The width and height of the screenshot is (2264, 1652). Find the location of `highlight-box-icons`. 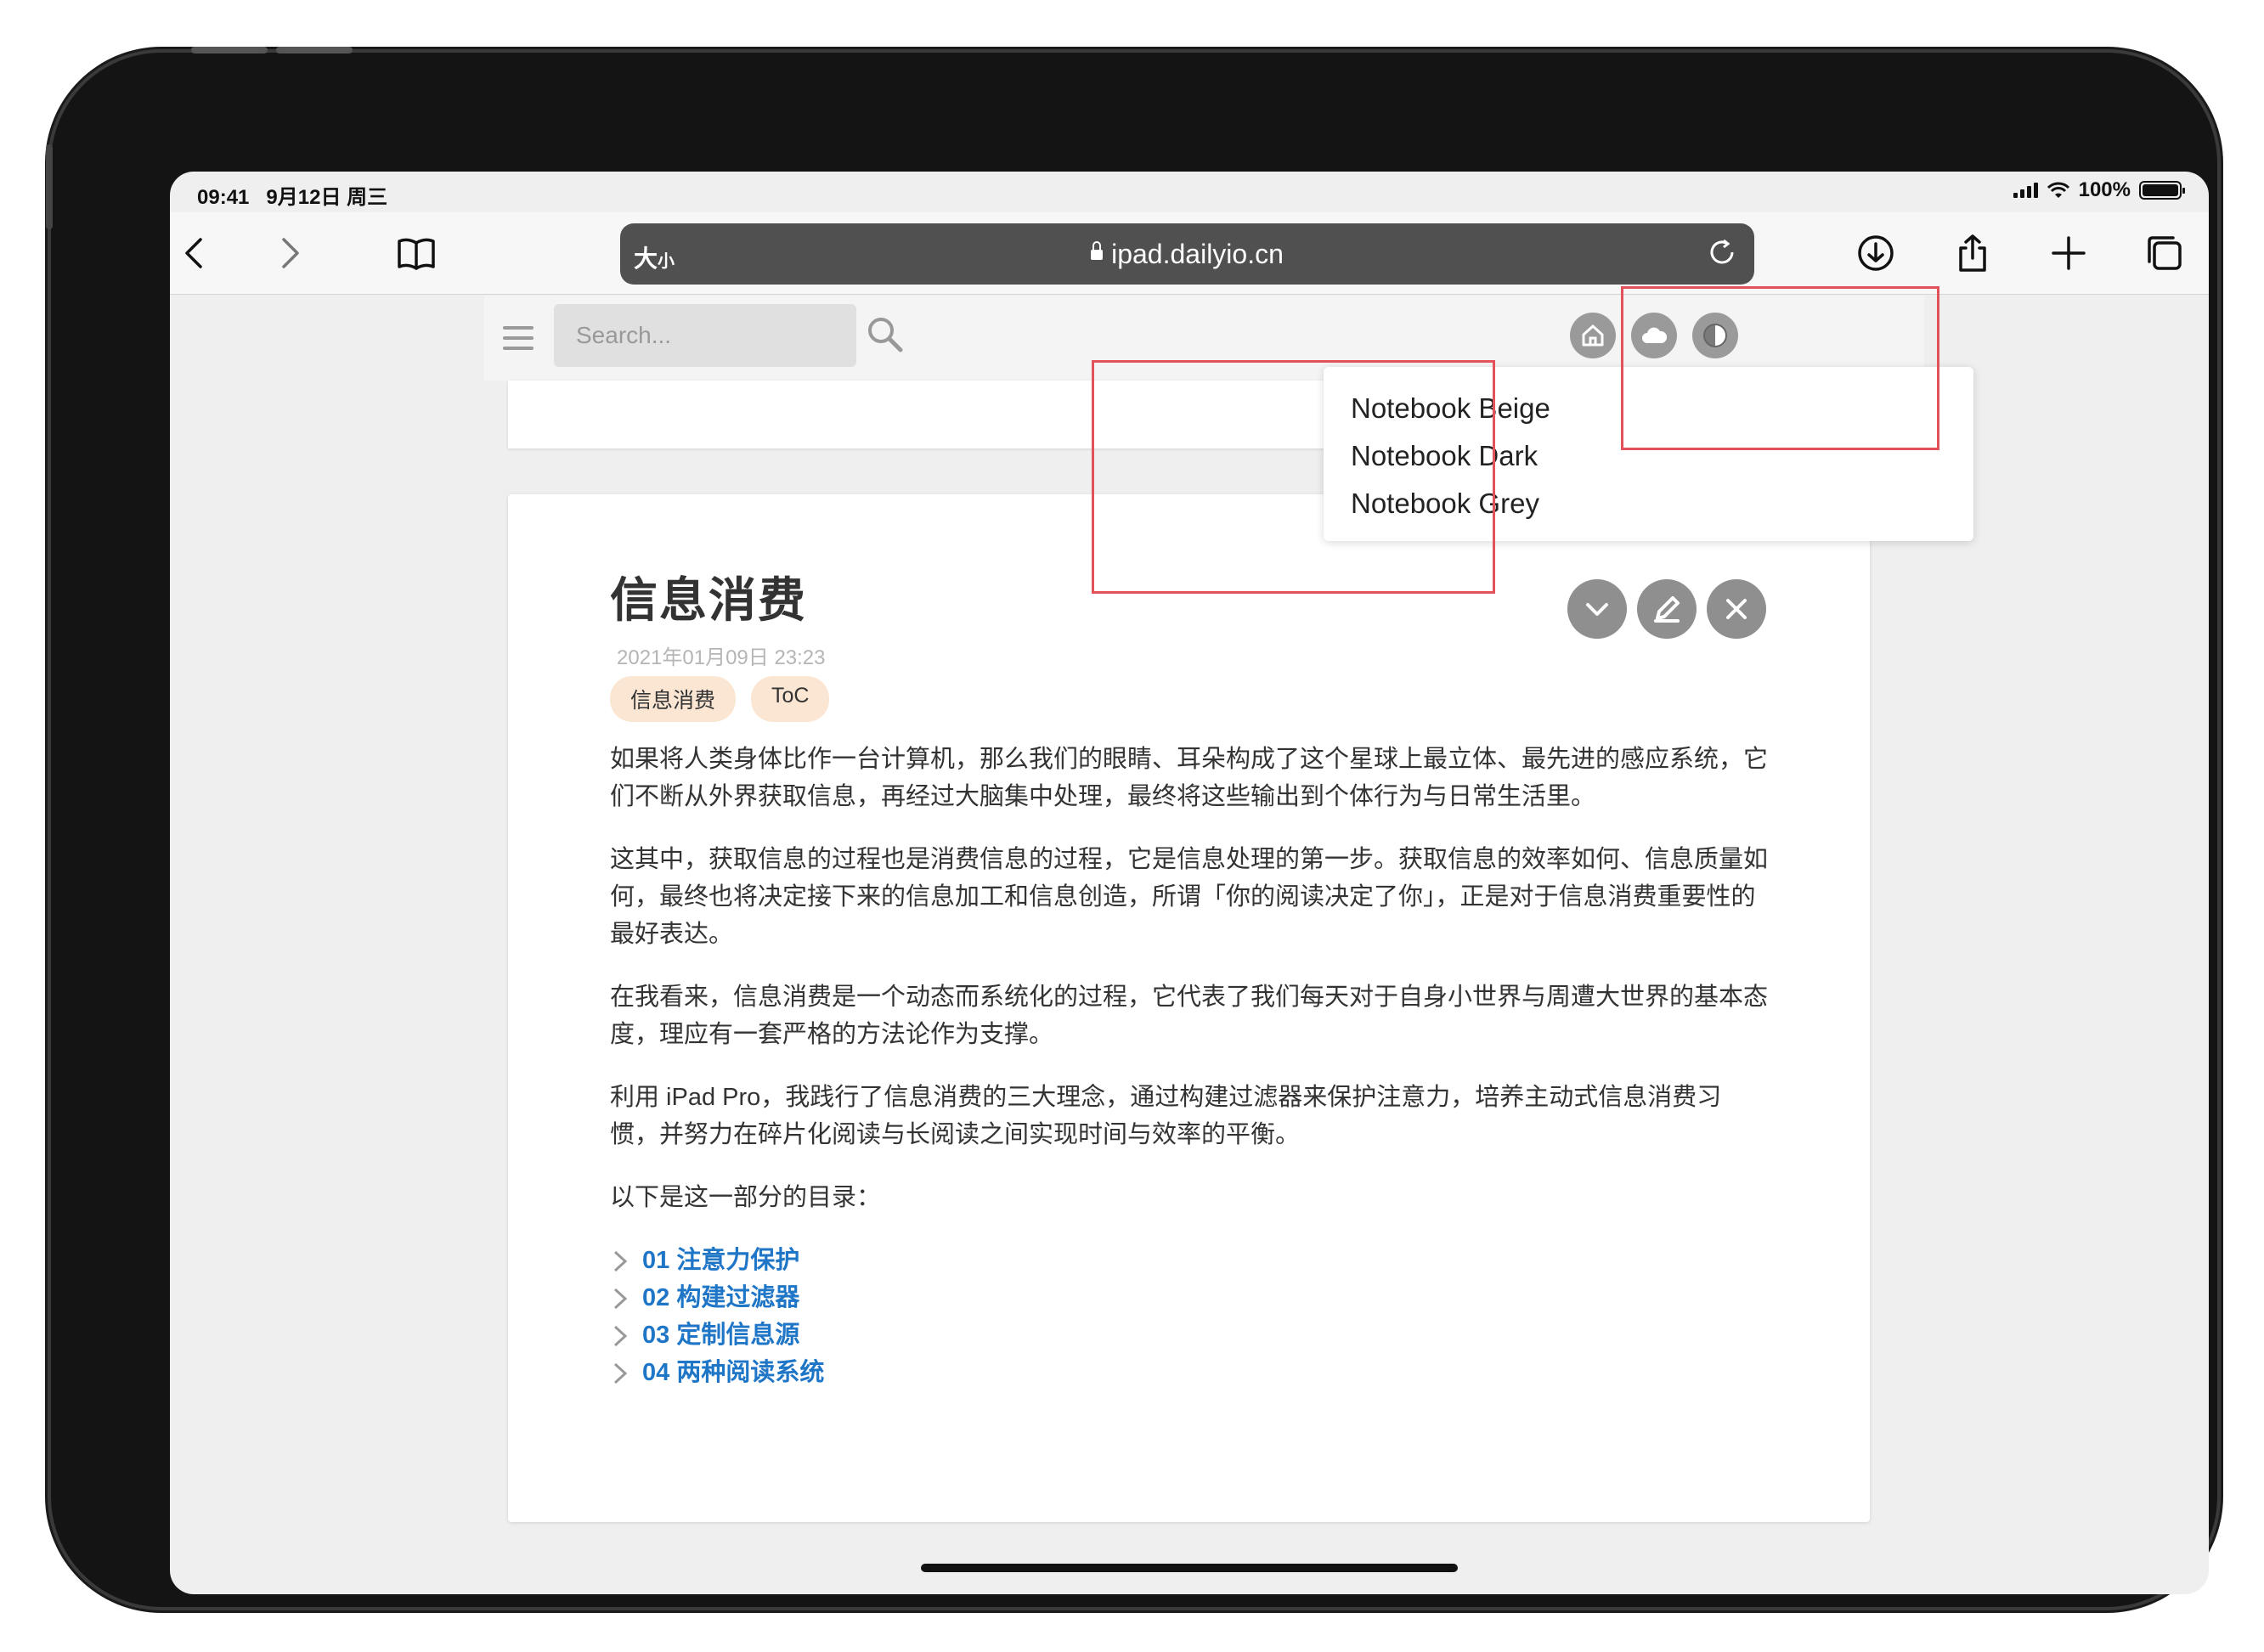

highlight-box-icons is located at coordinates (1780, 368).